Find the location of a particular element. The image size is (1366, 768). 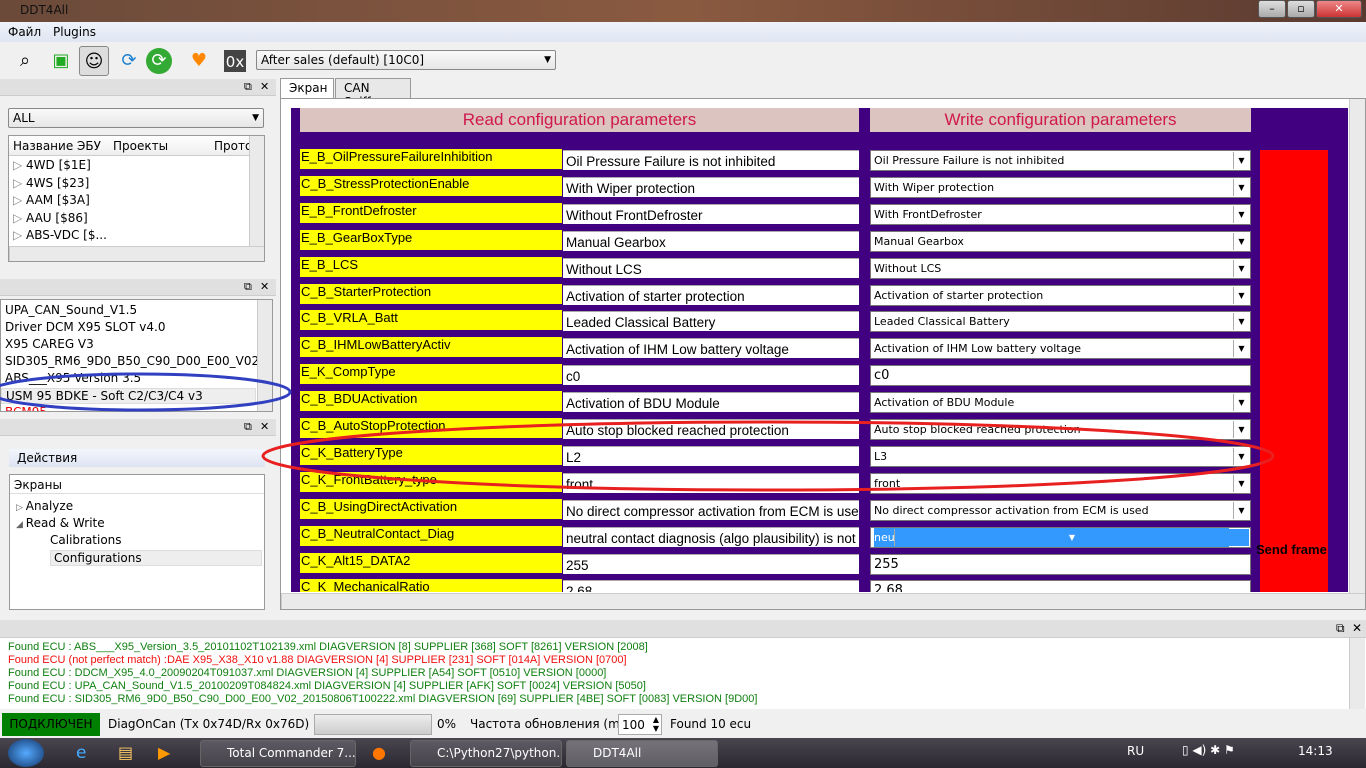

ecu-tree-item: ▷ AAU [$86] is located at coordinates (50, 218).